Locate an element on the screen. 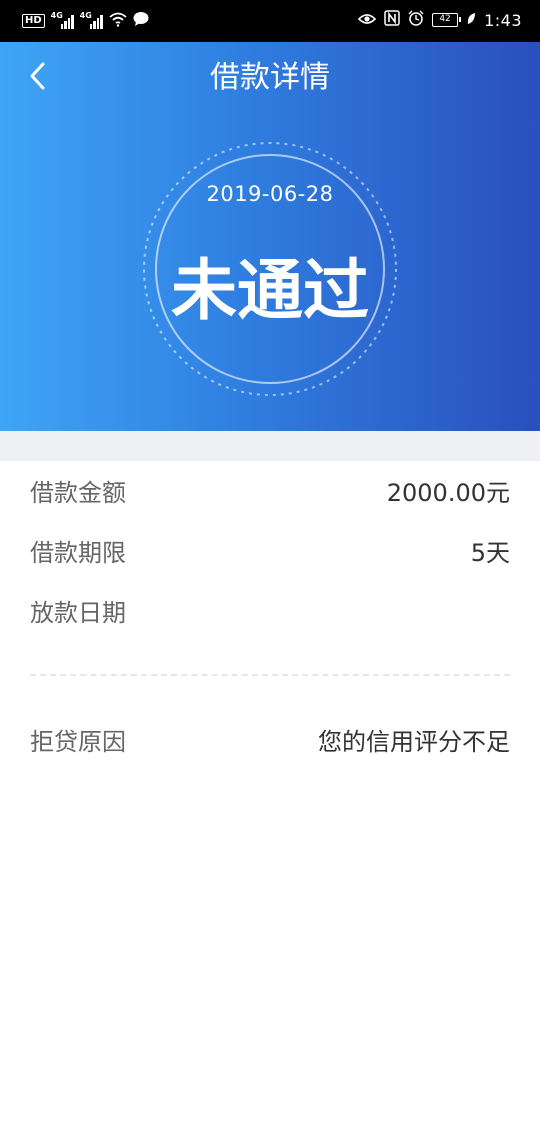 Image resolution: width=540 pixels, height=1122 pixels. loan-amount-label: 借款金额 is located at coordinates (78, 493).